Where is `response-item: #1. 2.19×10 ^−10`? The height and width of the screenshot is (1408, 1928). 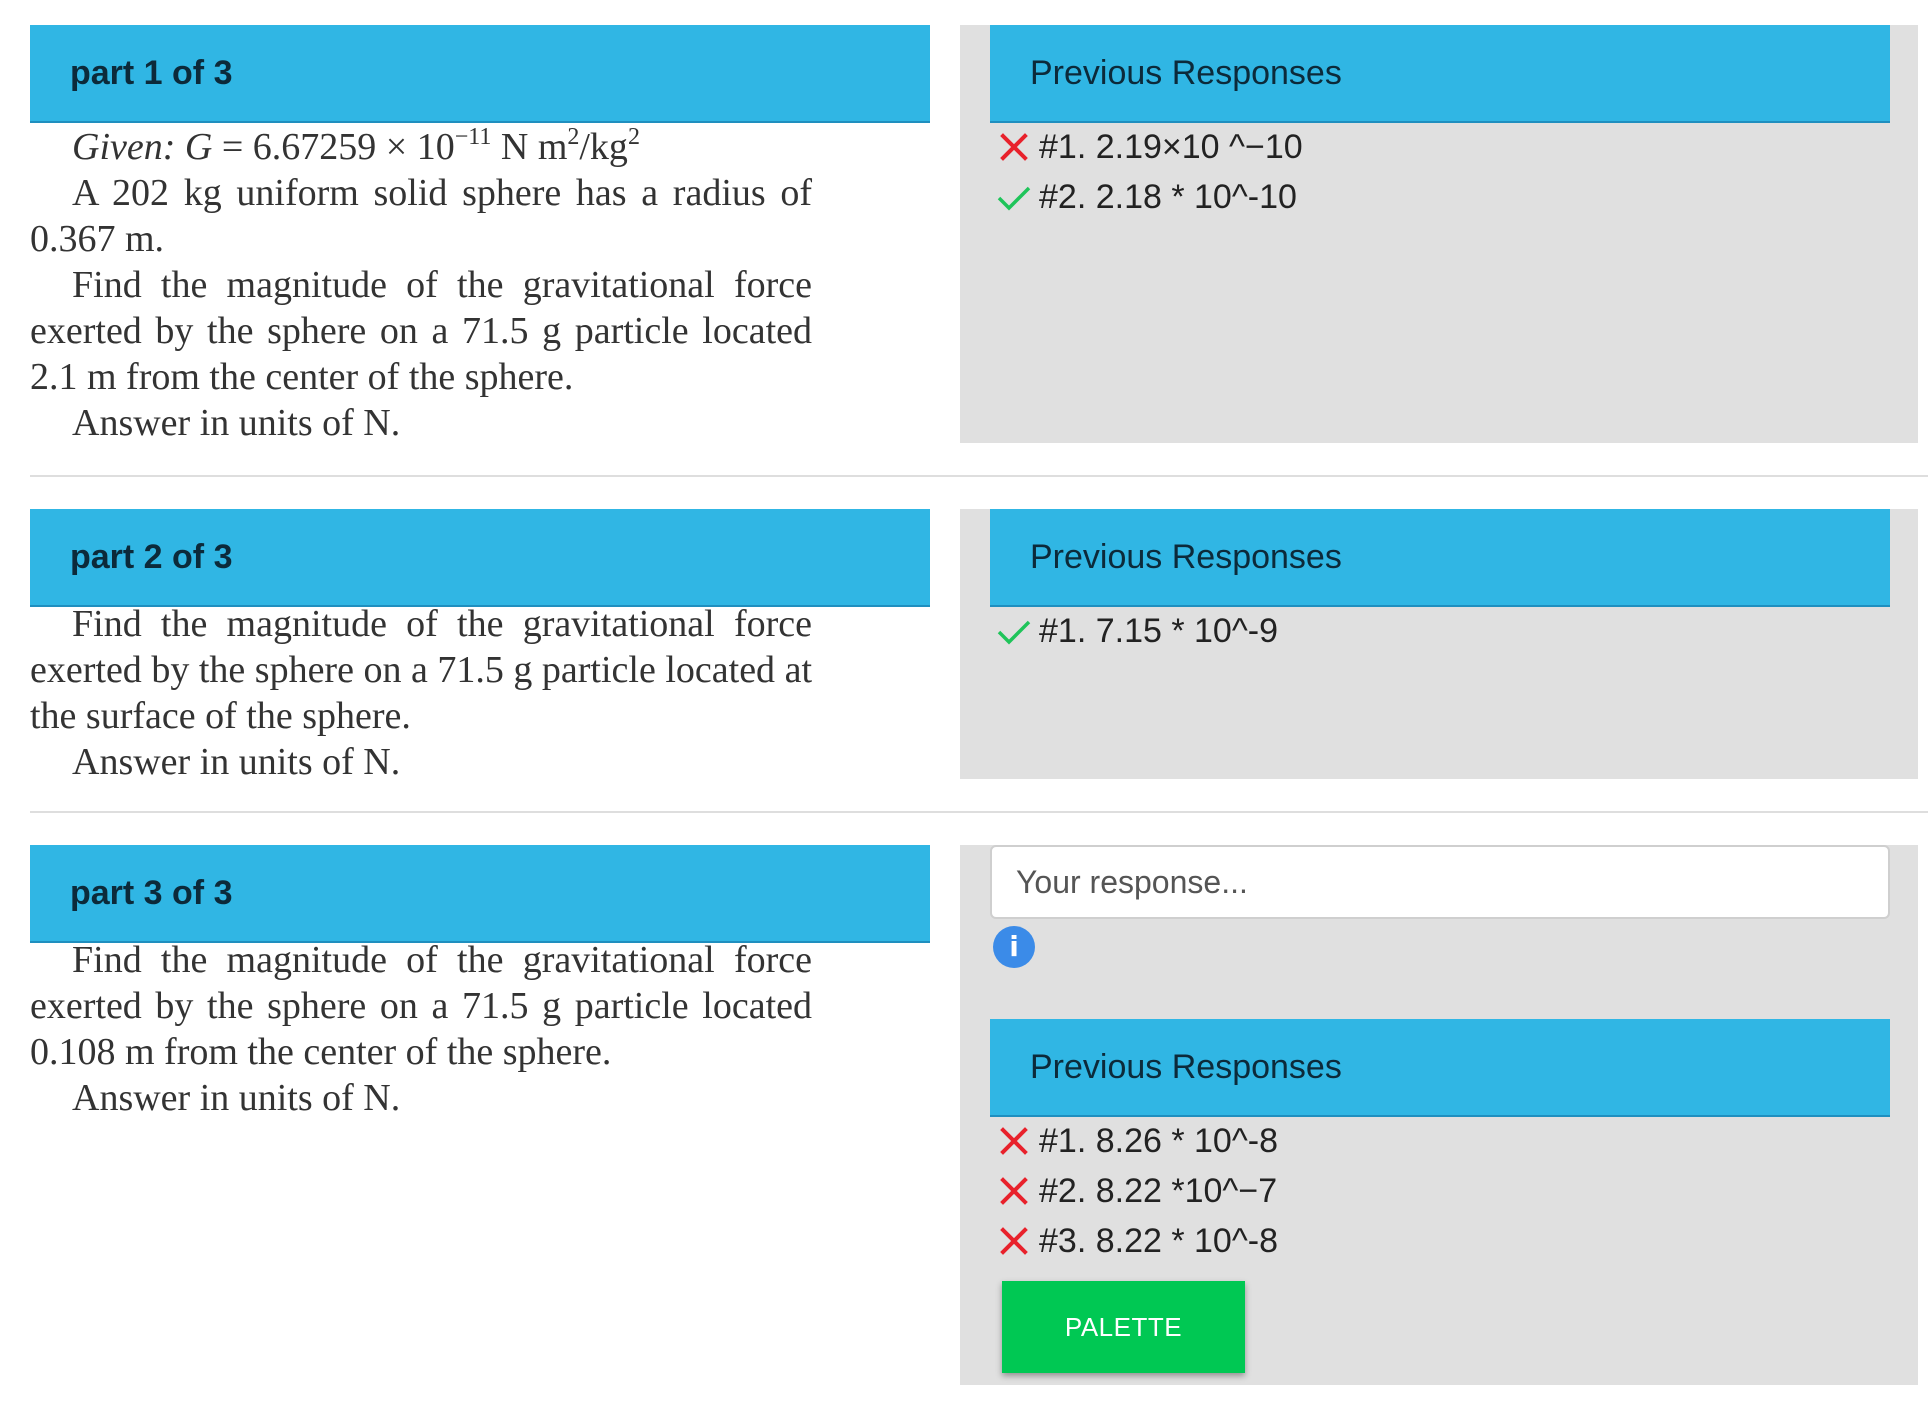
response-item: #1. 2.19×10 ^−10 is located at coordinates (1435, 147).